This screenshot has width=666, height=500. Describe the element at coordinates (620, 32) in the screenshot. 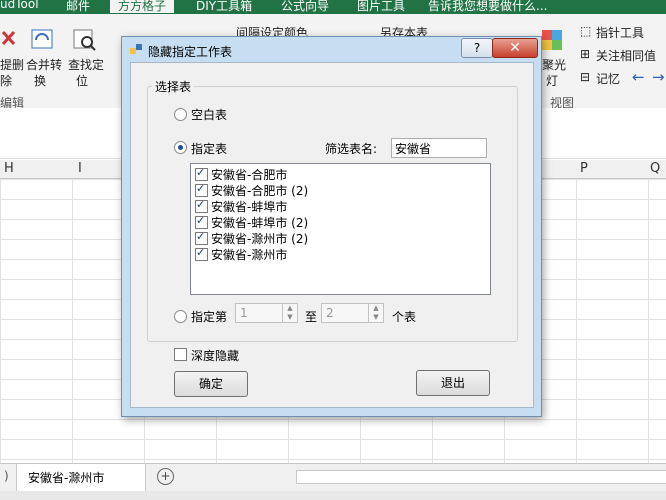

I see `pointer-tool-button: 指针工具` at that location.